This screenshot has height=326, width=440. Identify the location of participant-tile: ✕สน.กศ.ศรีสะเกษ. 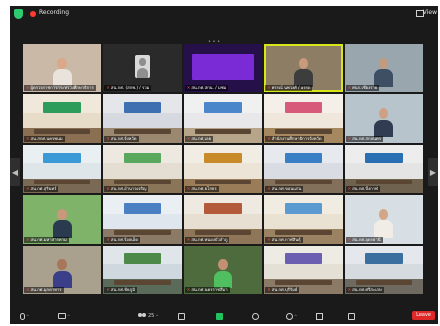
(383, 269).